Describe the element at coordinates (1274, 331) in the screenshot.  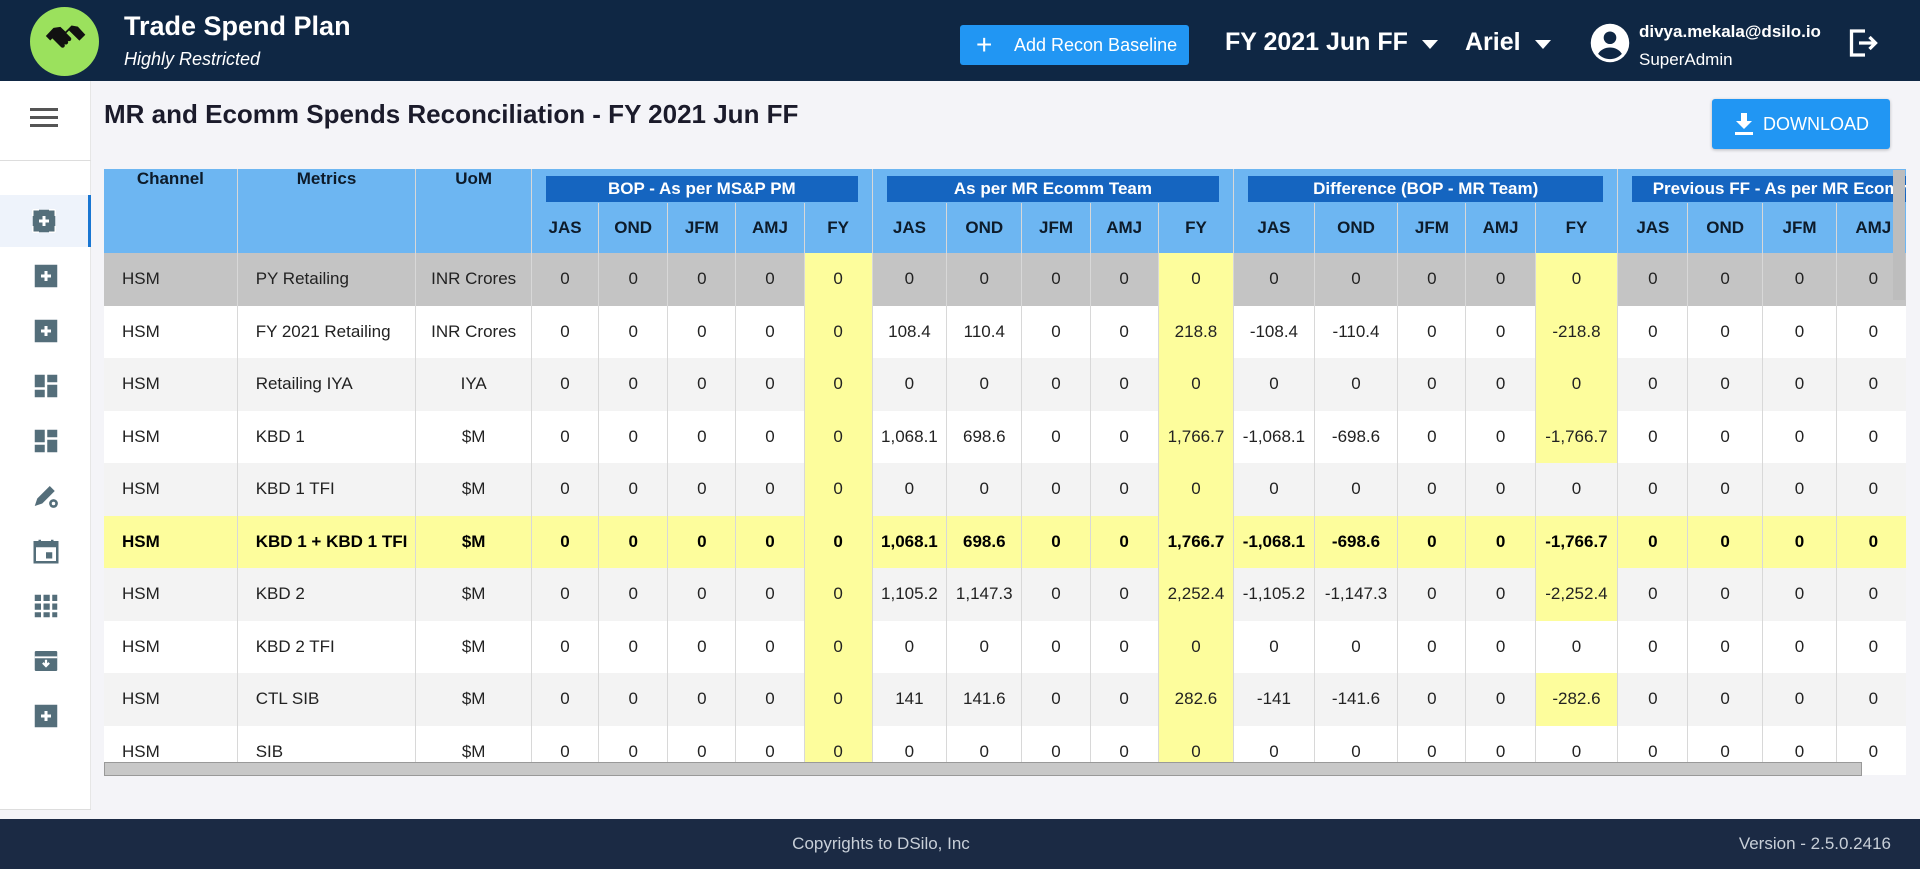
I see `cell-value: -108.4` at that location.